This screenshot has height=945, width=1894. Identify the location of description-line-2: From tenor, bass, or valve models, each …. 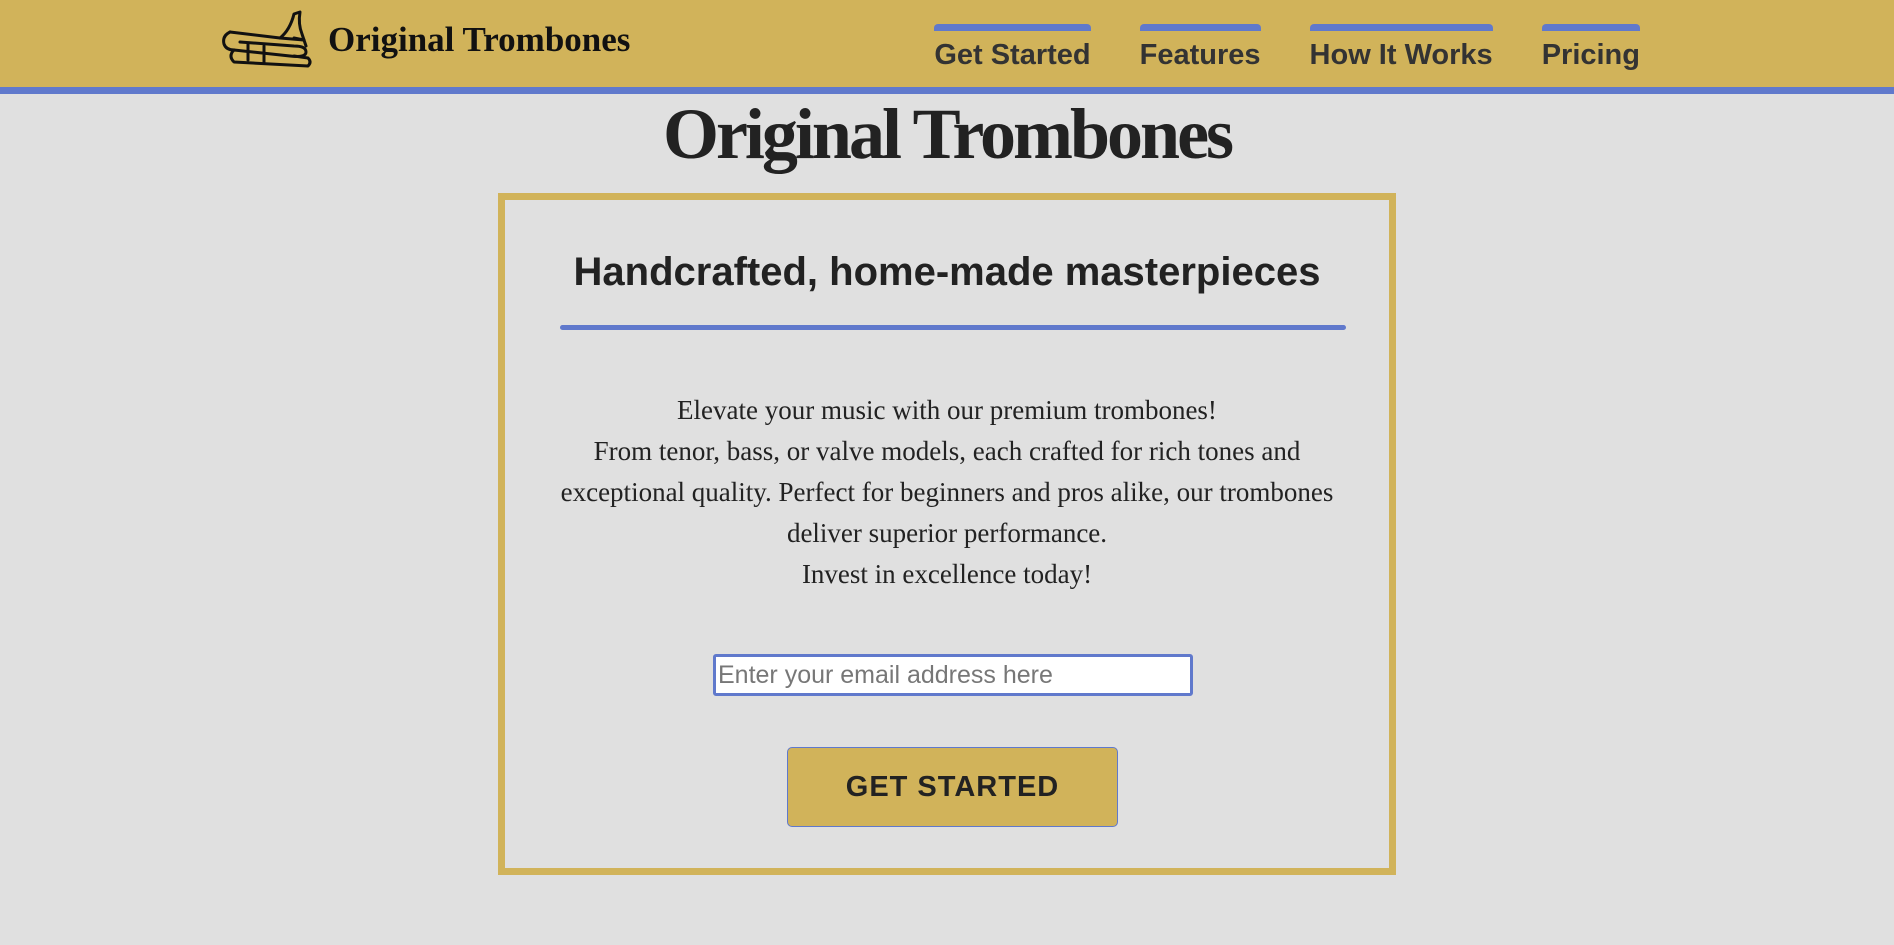
(947, 492).